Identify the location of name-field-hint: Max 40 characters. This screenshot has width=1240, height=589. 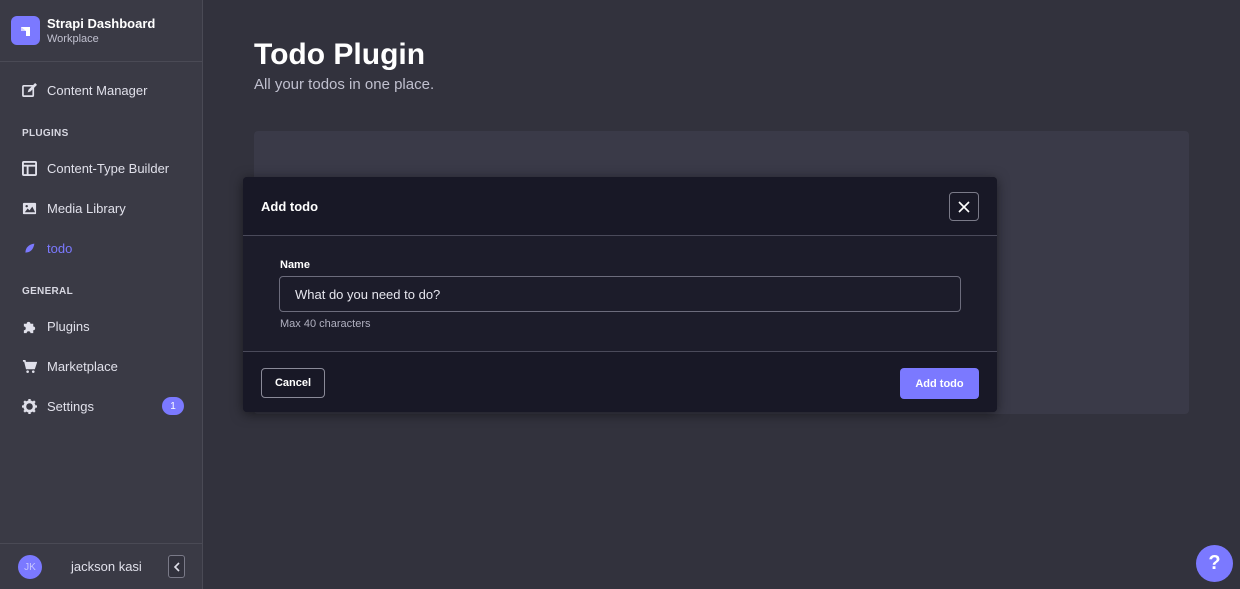
(325, 324).